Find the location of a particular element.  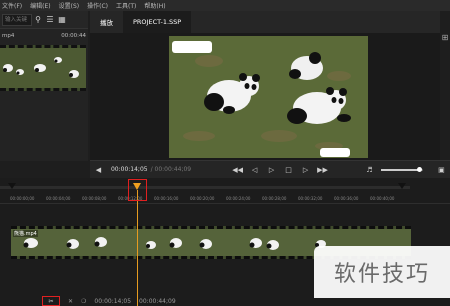

tick-label: 00:00:16;00 is located at coordinates (166, 198).